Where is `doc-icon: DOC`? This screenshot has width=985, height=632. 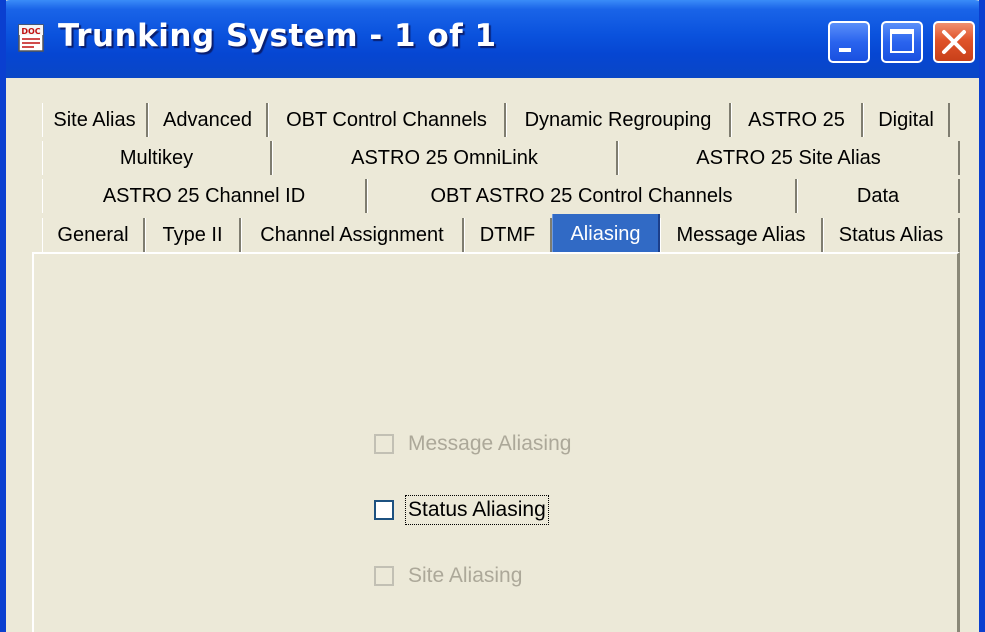
doc-icon: DOC is located at coordinates (31, 38).